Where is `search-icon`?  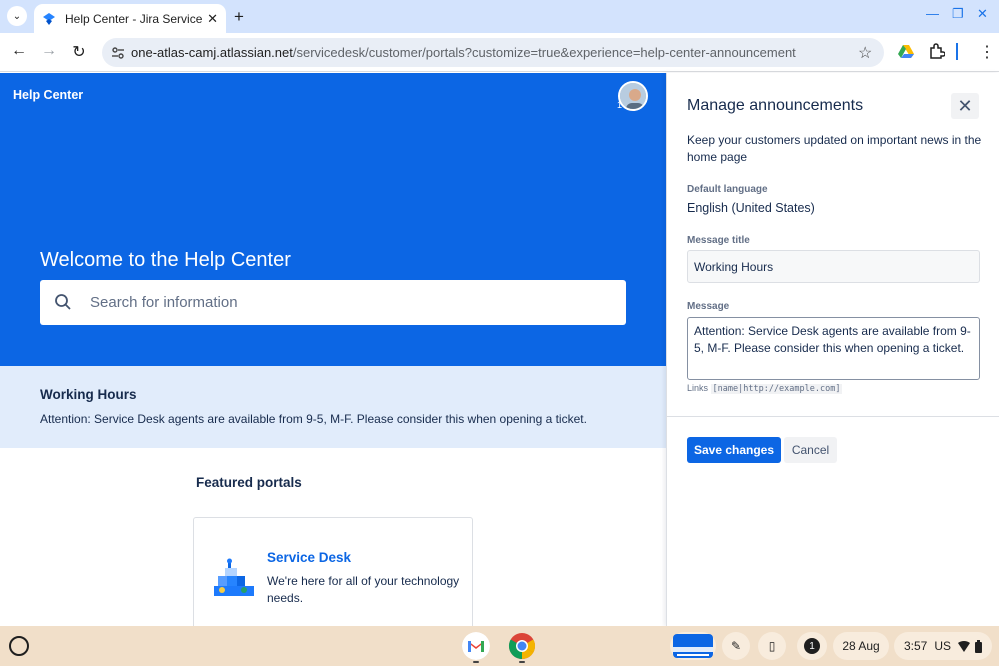
search-icon is located at coordinates (63, 302).